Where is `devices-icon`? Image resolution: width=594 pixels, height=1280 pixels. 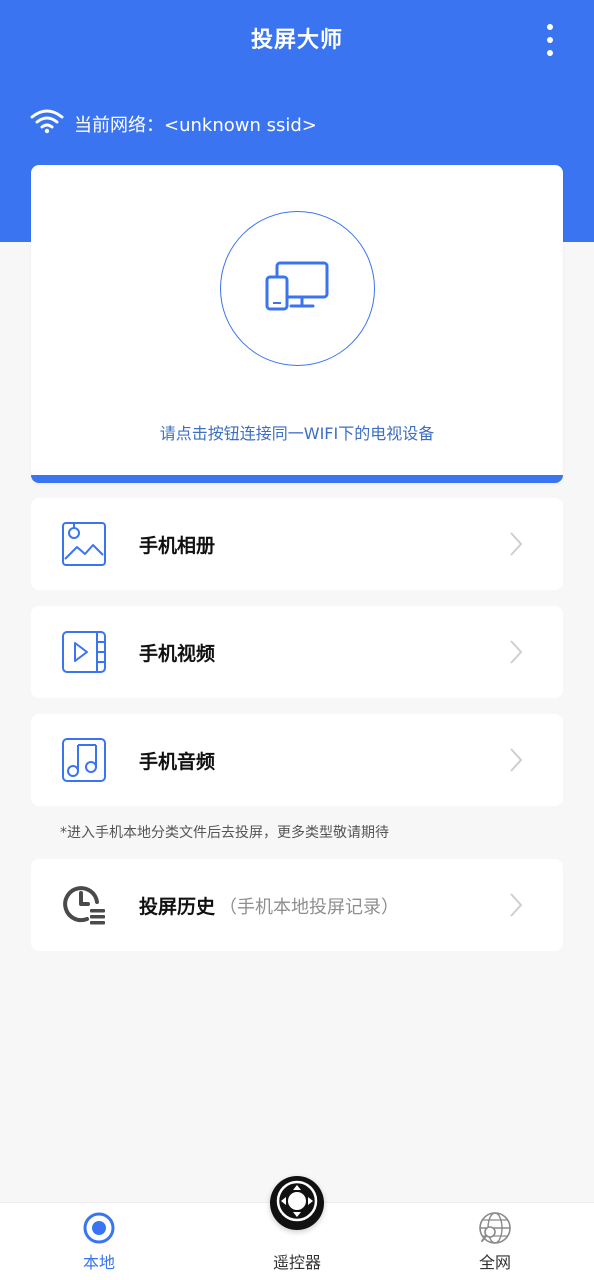
devices-icon is located at coordinates (298, 289).